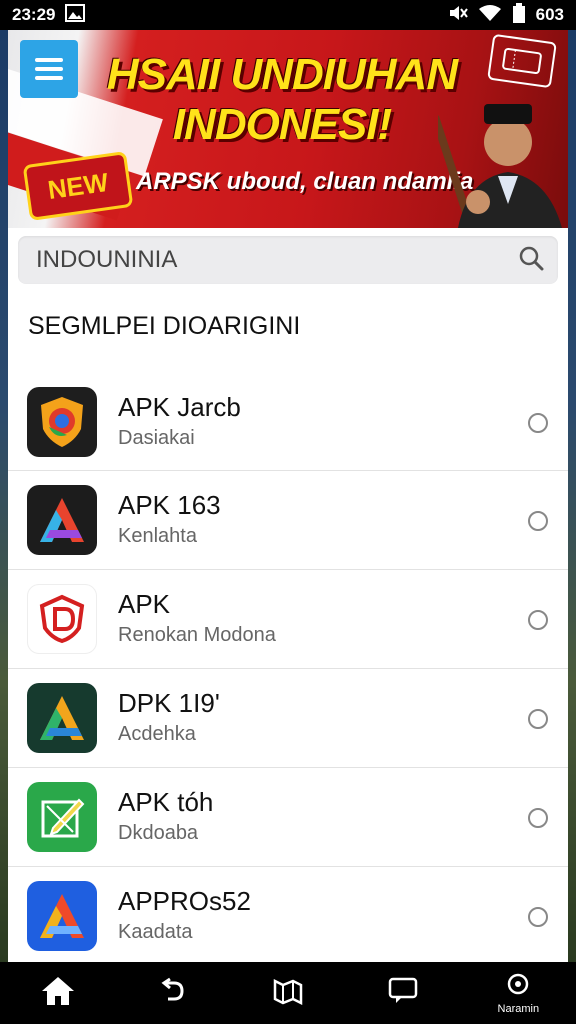  Describe the element at coordinates (62, 817) in the screenshot. I see `green-edit-icon` at that location.